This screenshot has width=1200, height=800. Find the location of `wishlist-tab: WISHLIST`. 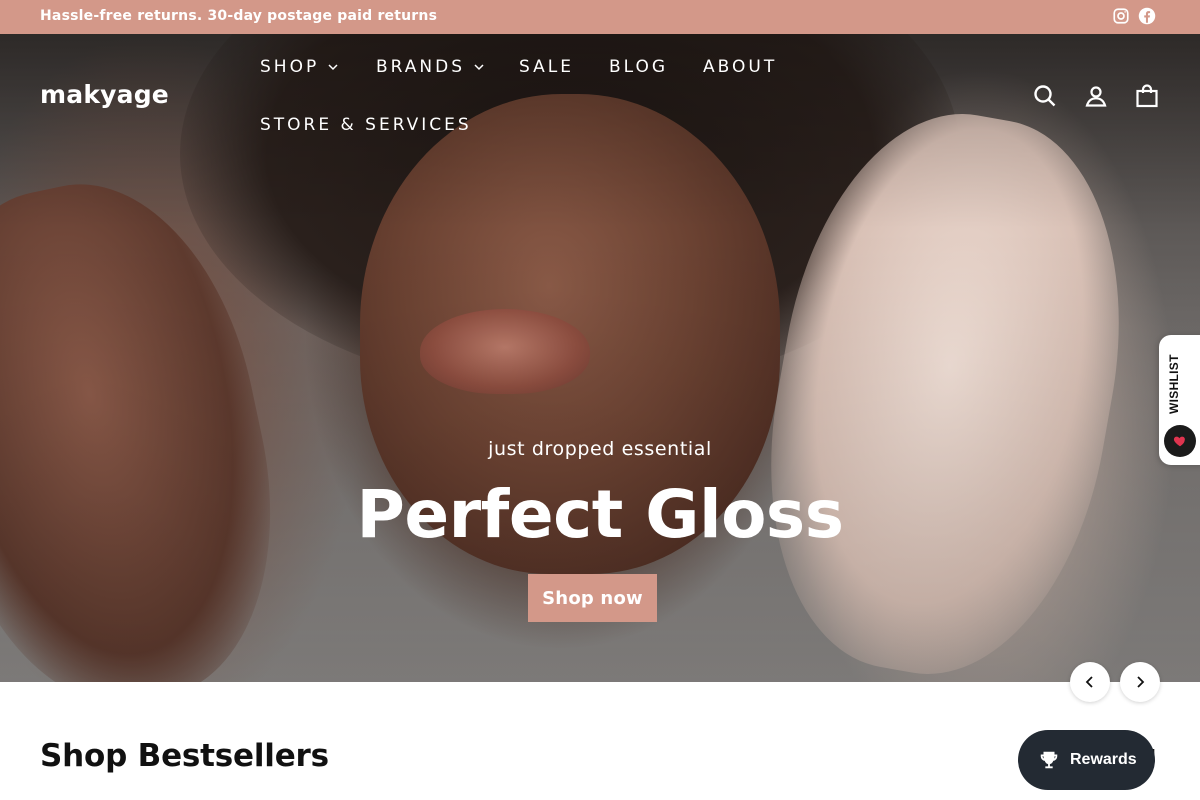

wishlist-tab: WISHLIST is located at coordinates (1179, 400).